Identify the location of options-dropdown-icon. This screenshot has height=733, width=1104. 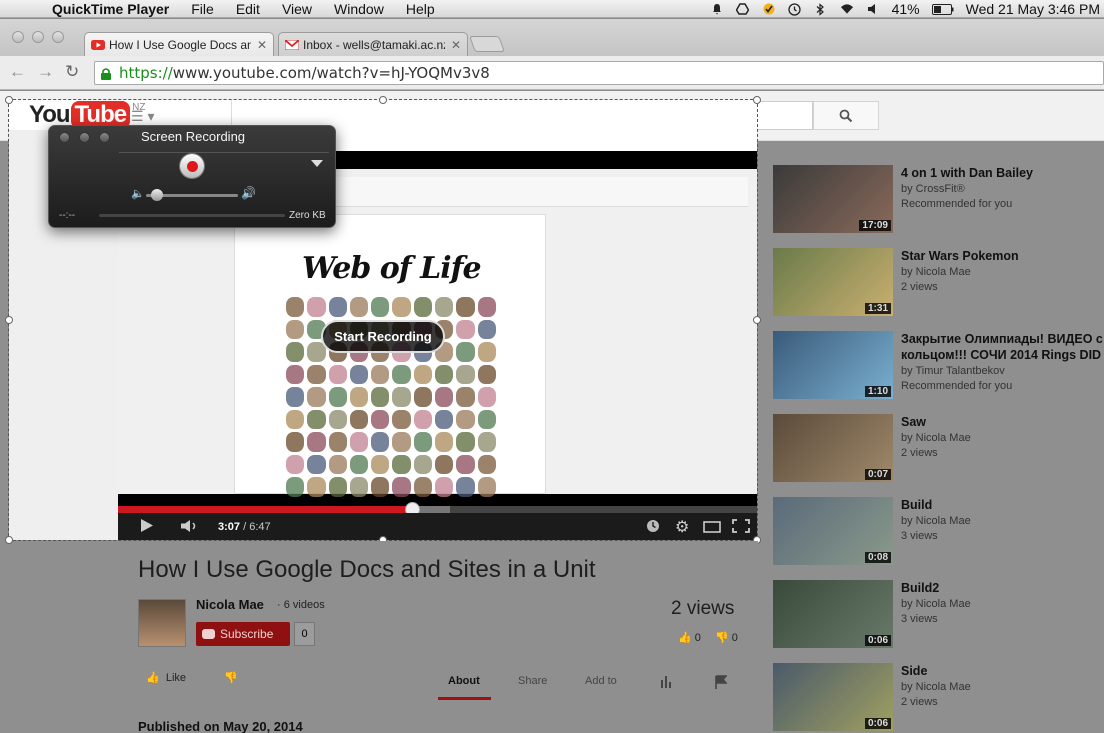
(317, 163).